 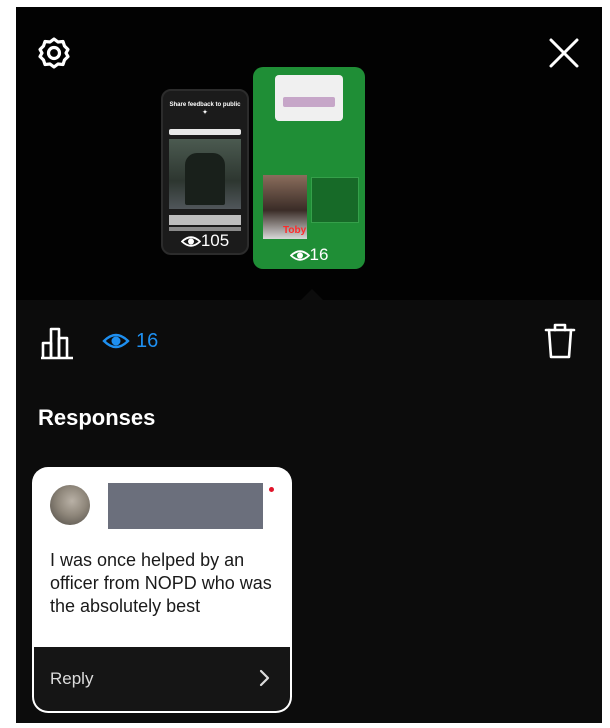 I want to click on story-thumbnail-search-bar, so click(x=205, y=132).